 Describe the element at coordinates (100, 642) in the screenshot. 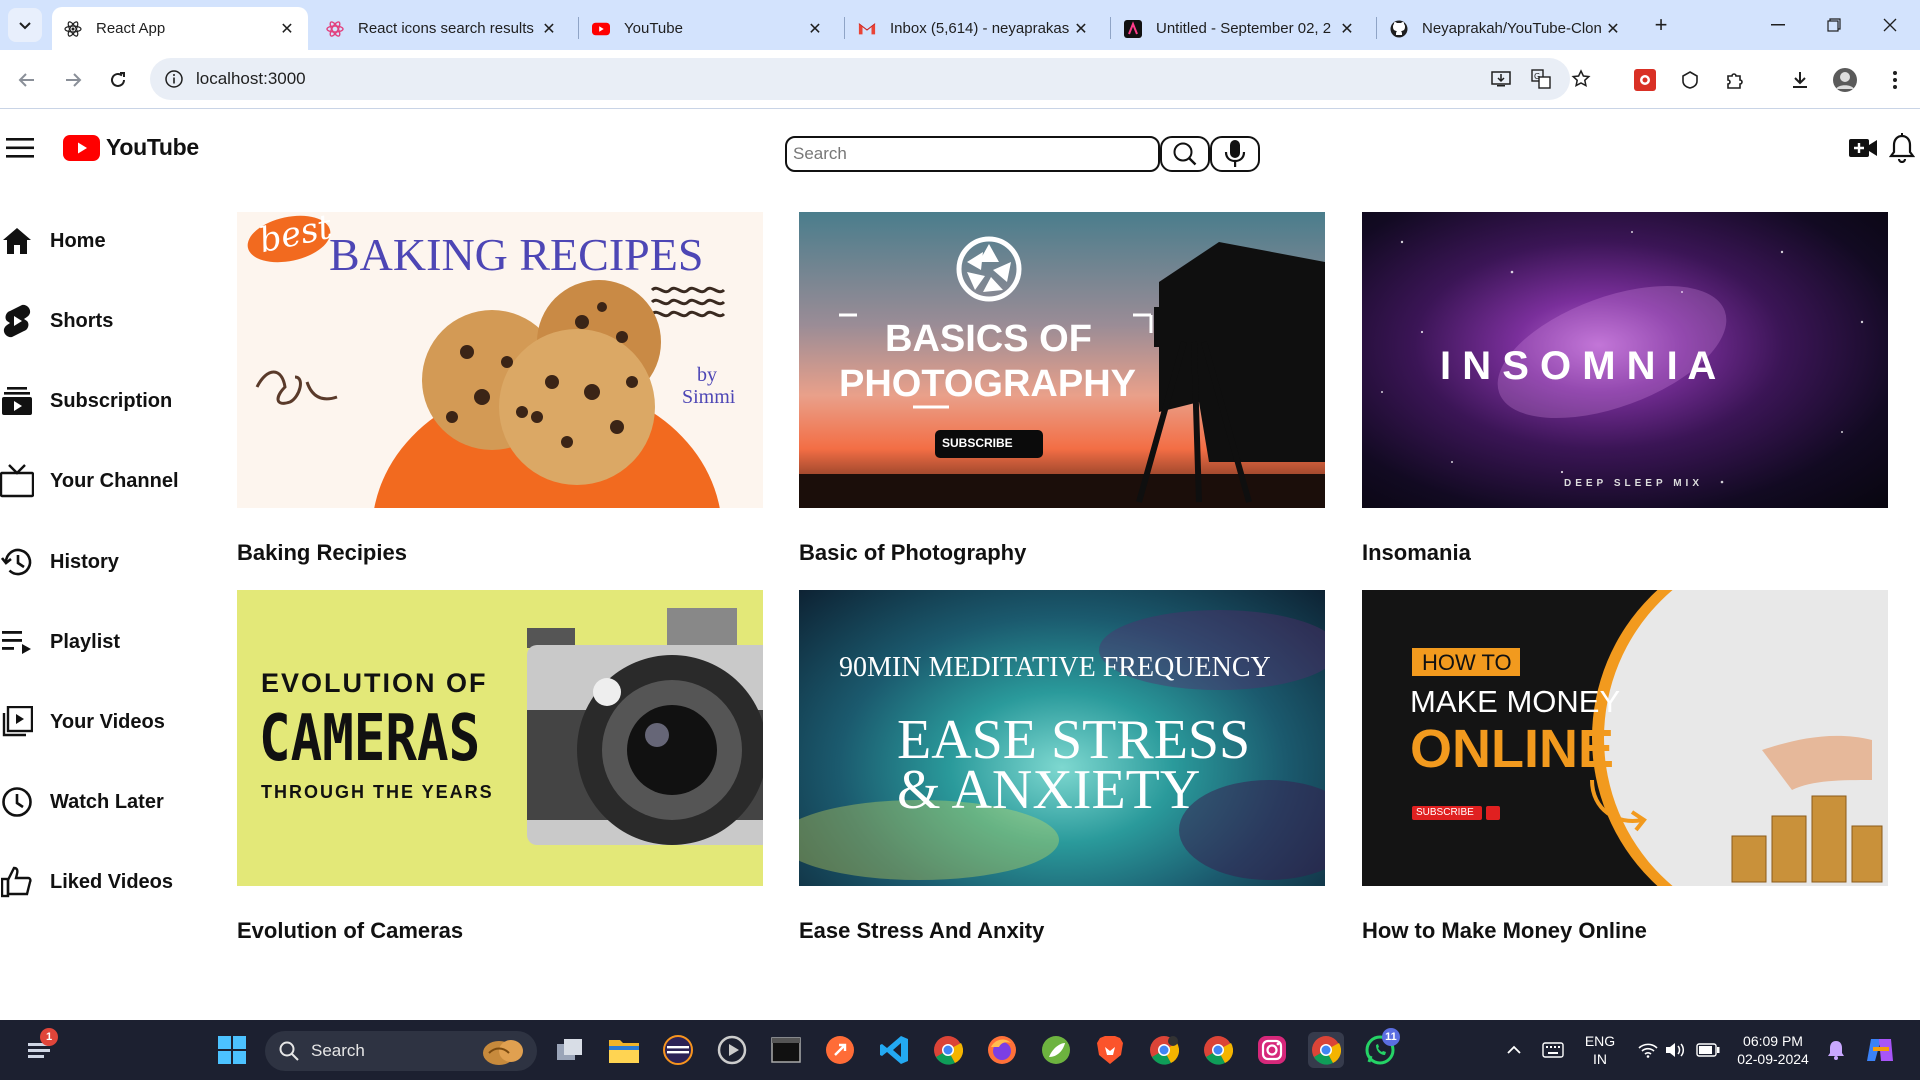

I see `sidebar-item-playlist: Playlist` at that location.